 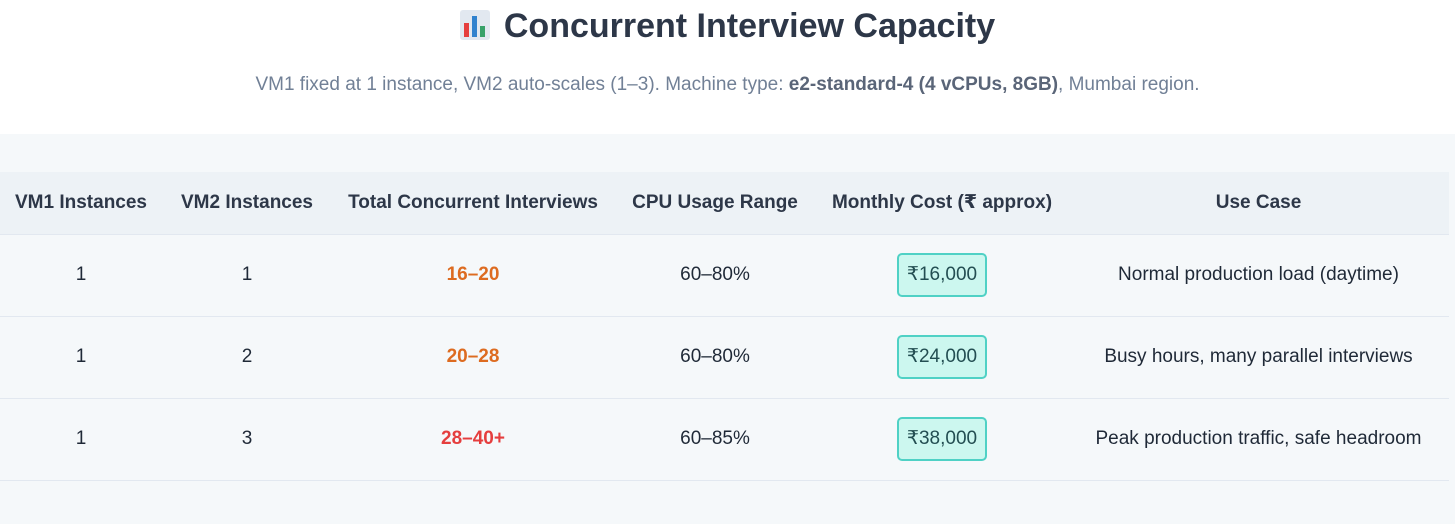 I want to click on cost-cell: ₹24,000, so click(x=942, y=357).